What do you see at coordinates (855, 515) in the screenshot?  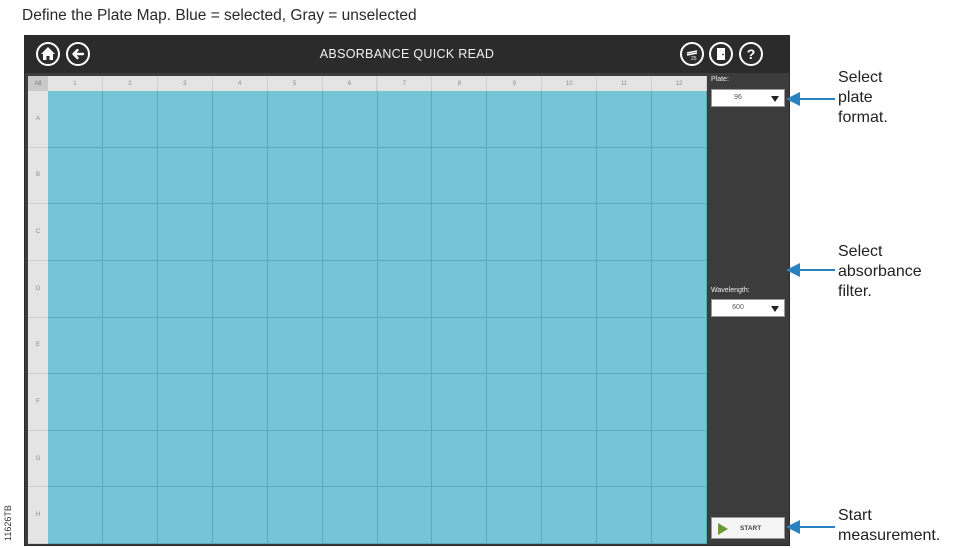 I see `callout-line: Start` at bounding box center [855, 515].